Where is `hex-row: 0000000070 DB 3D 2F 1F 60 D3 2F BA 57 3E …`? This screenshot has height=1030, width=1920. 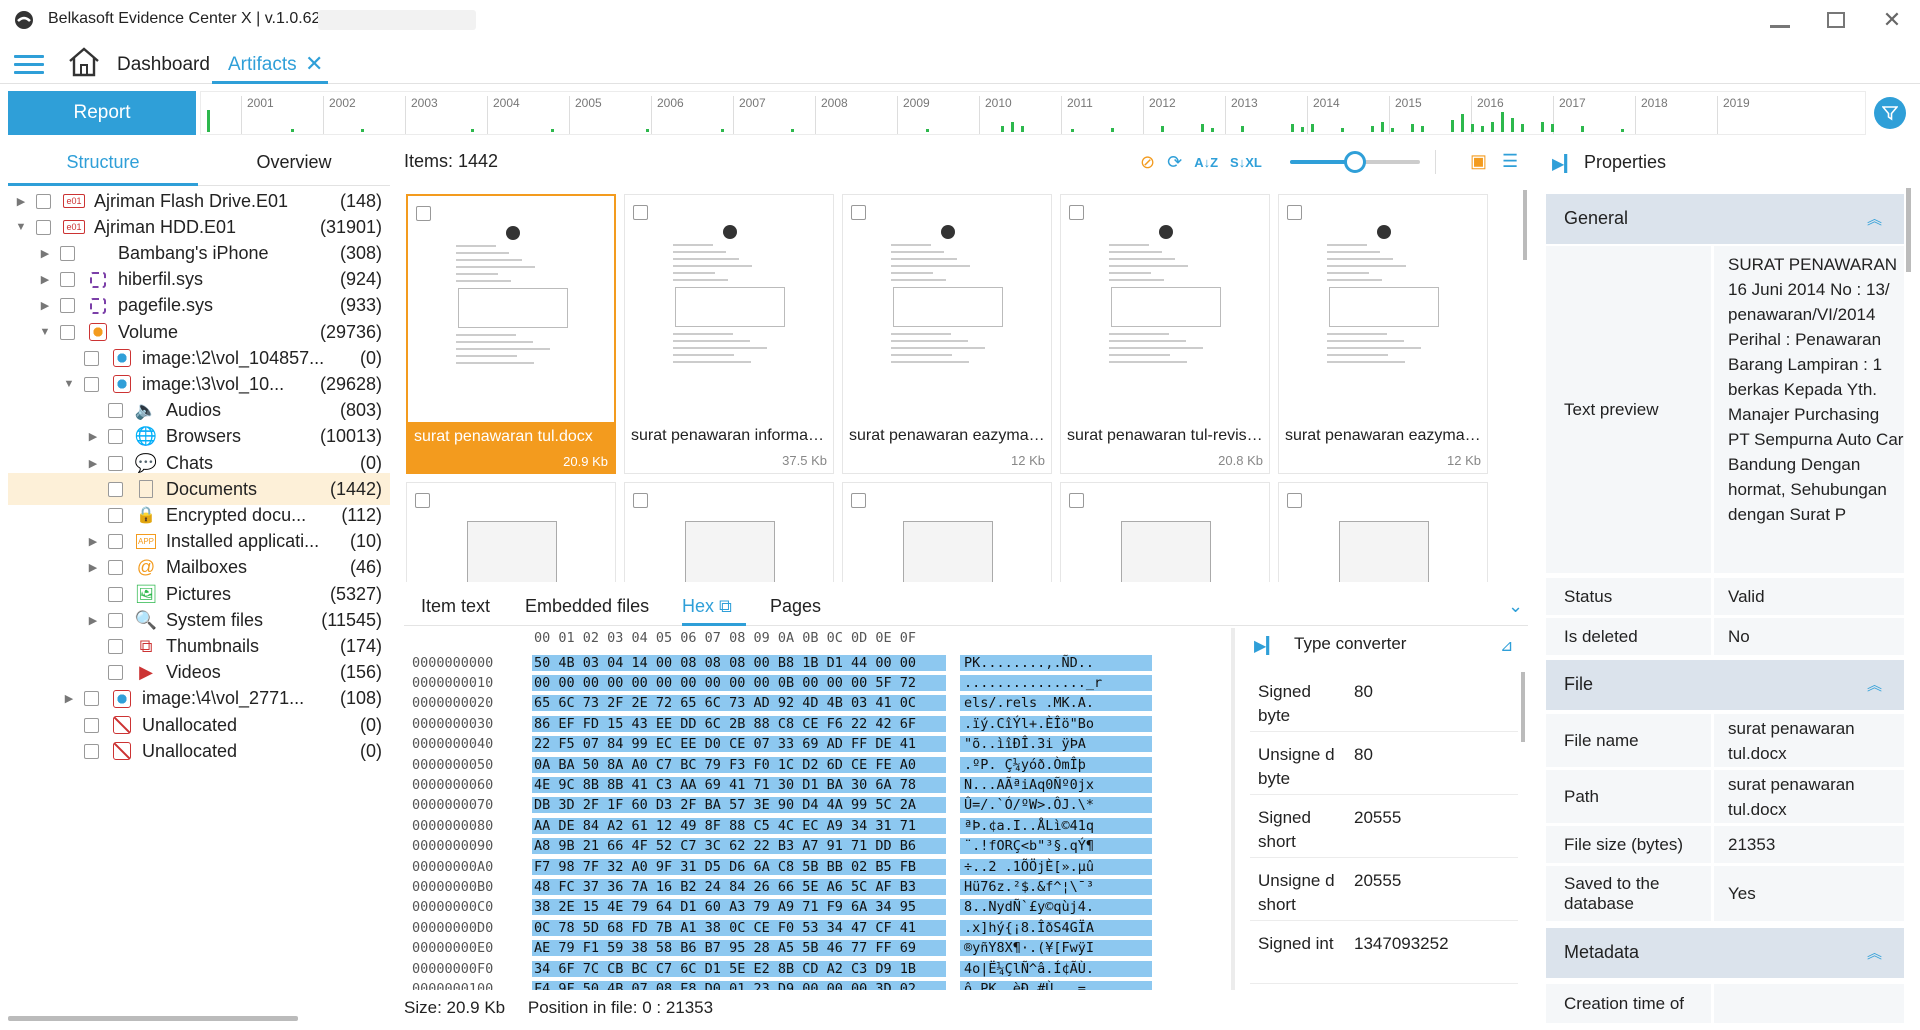 hex-row: 0000000070 DB 3D 2F 1F 60 D3 2F BA 57 3E … is located at coordinates (778, 805).